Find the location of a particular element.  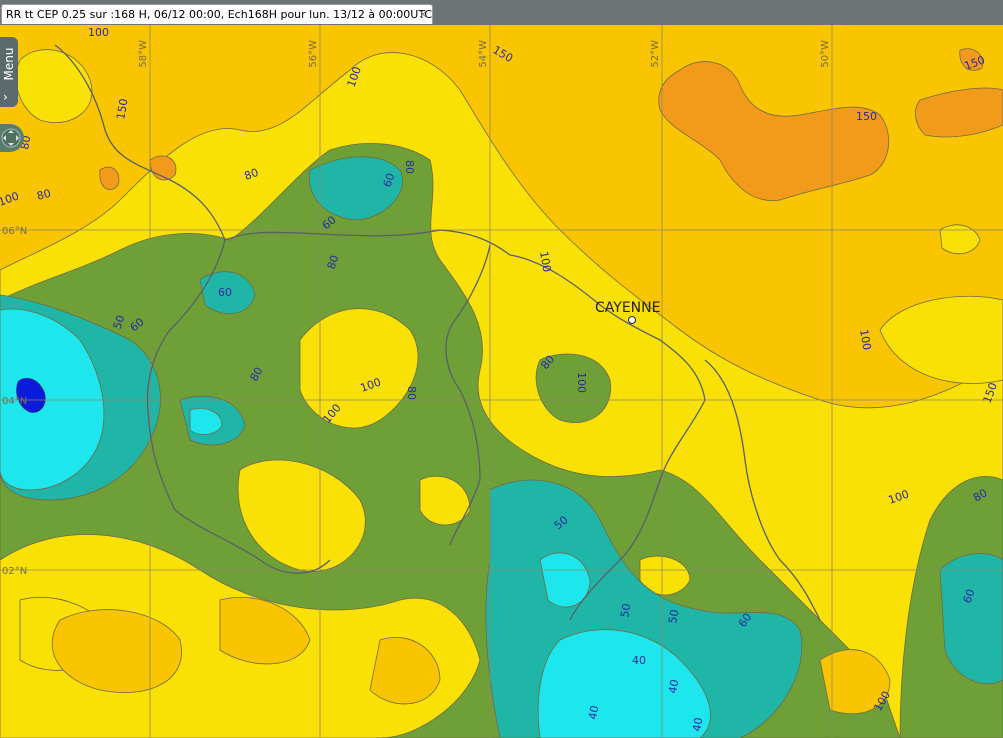

longitude-label: 54°W is located at coordinates (483, 54).